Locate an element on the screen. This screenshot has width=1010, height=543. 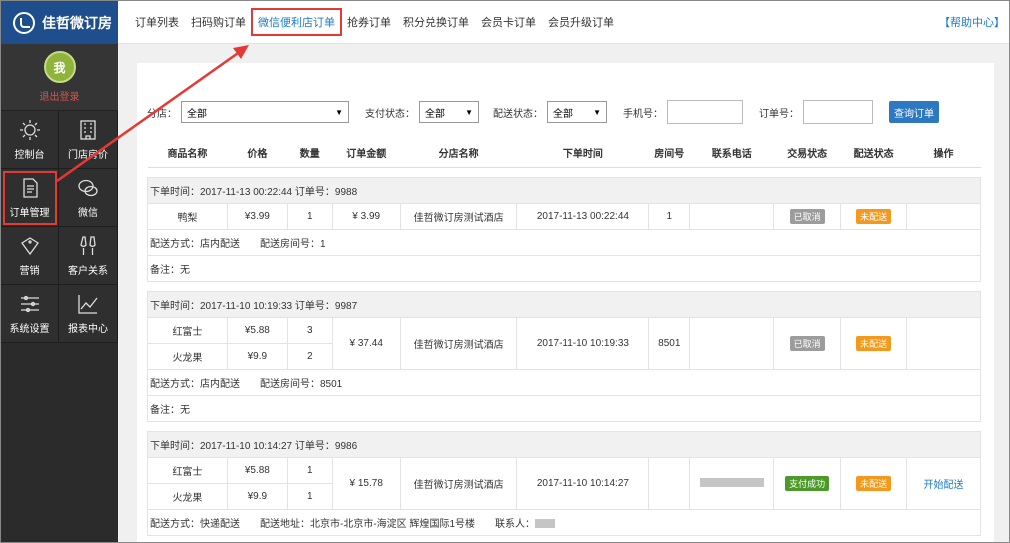
col-price: 价格 is located at coordinates (257, 153).